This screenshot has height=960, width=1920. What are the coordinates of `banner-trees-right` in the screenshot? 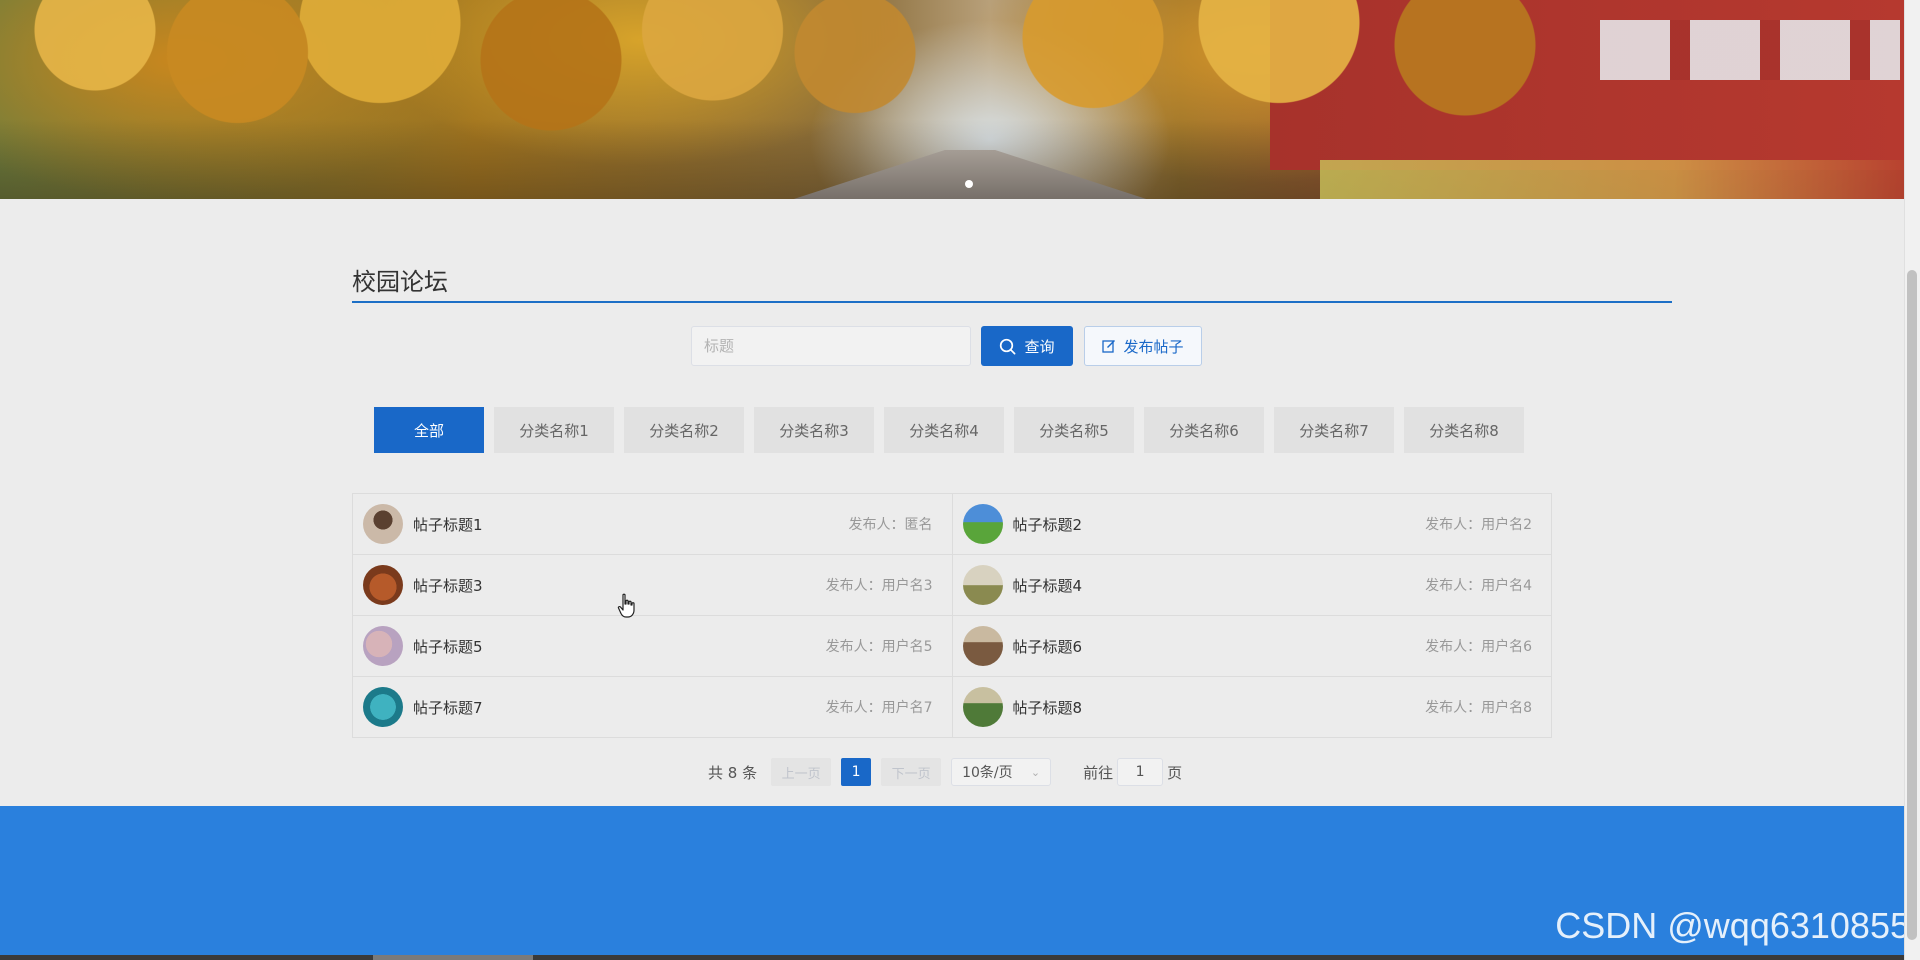 It's located at (1310, 75).